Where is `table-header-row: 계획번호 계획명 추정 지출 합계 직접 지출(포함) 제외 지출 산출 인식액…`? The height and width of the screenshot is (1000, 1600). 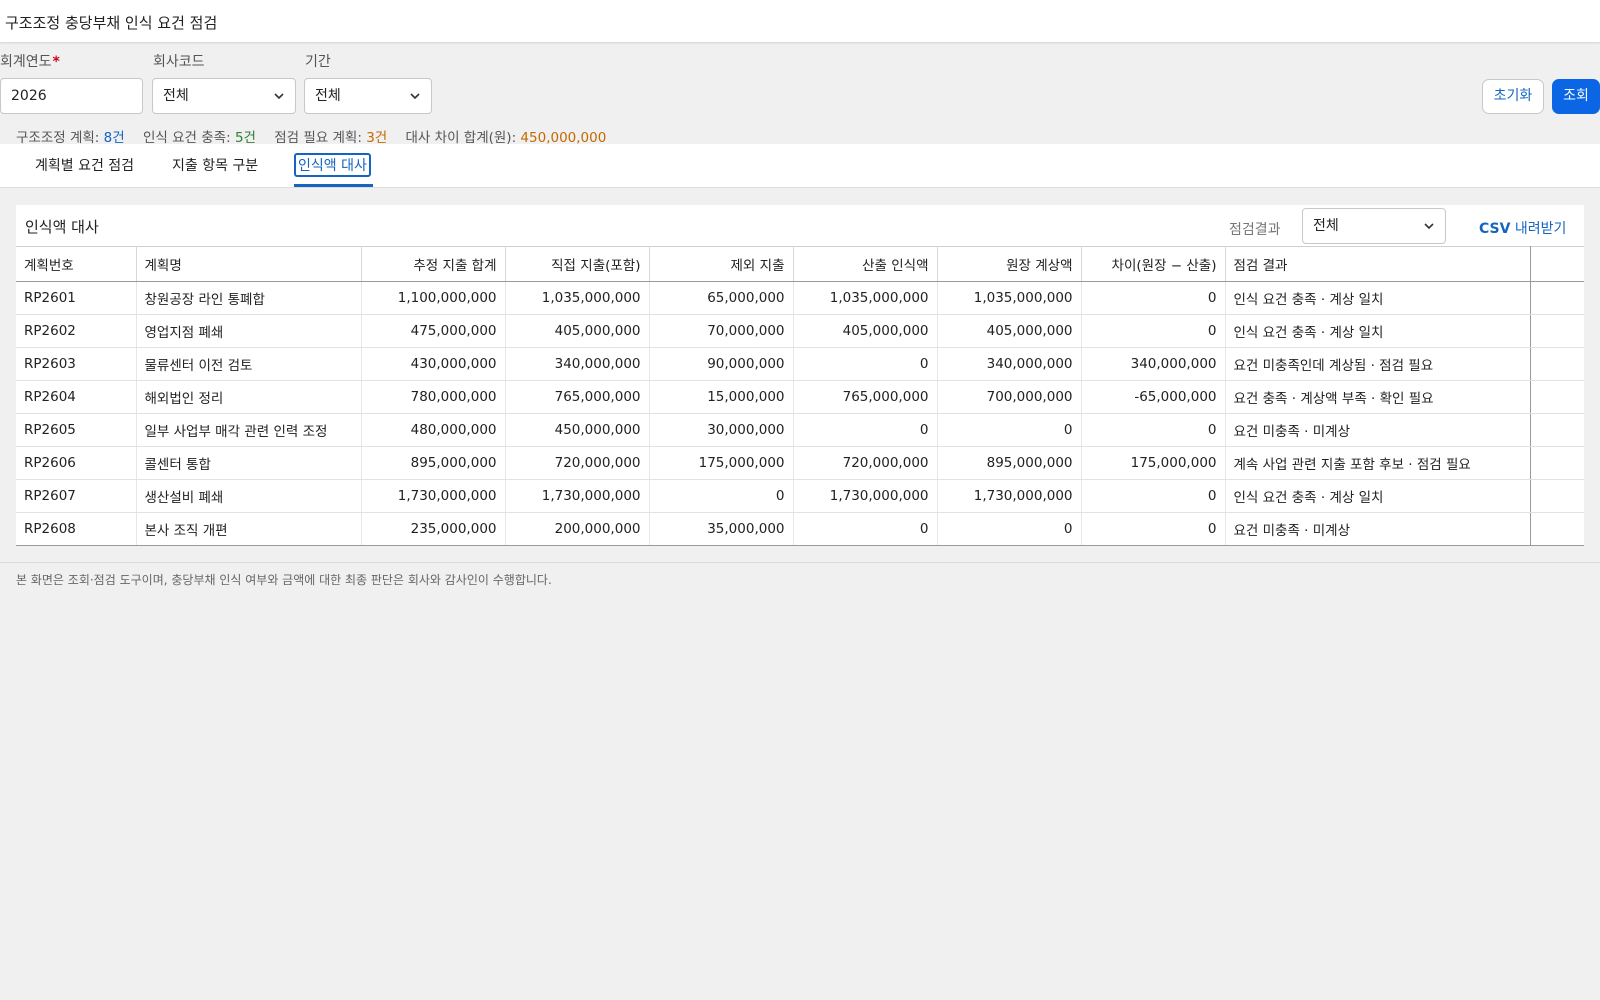 table-header-row: 계획번호 계획명 추정 지출 합계 직접 지출(포함) 제외 지출 산출 인식액… is located at coordinates (800, 264).